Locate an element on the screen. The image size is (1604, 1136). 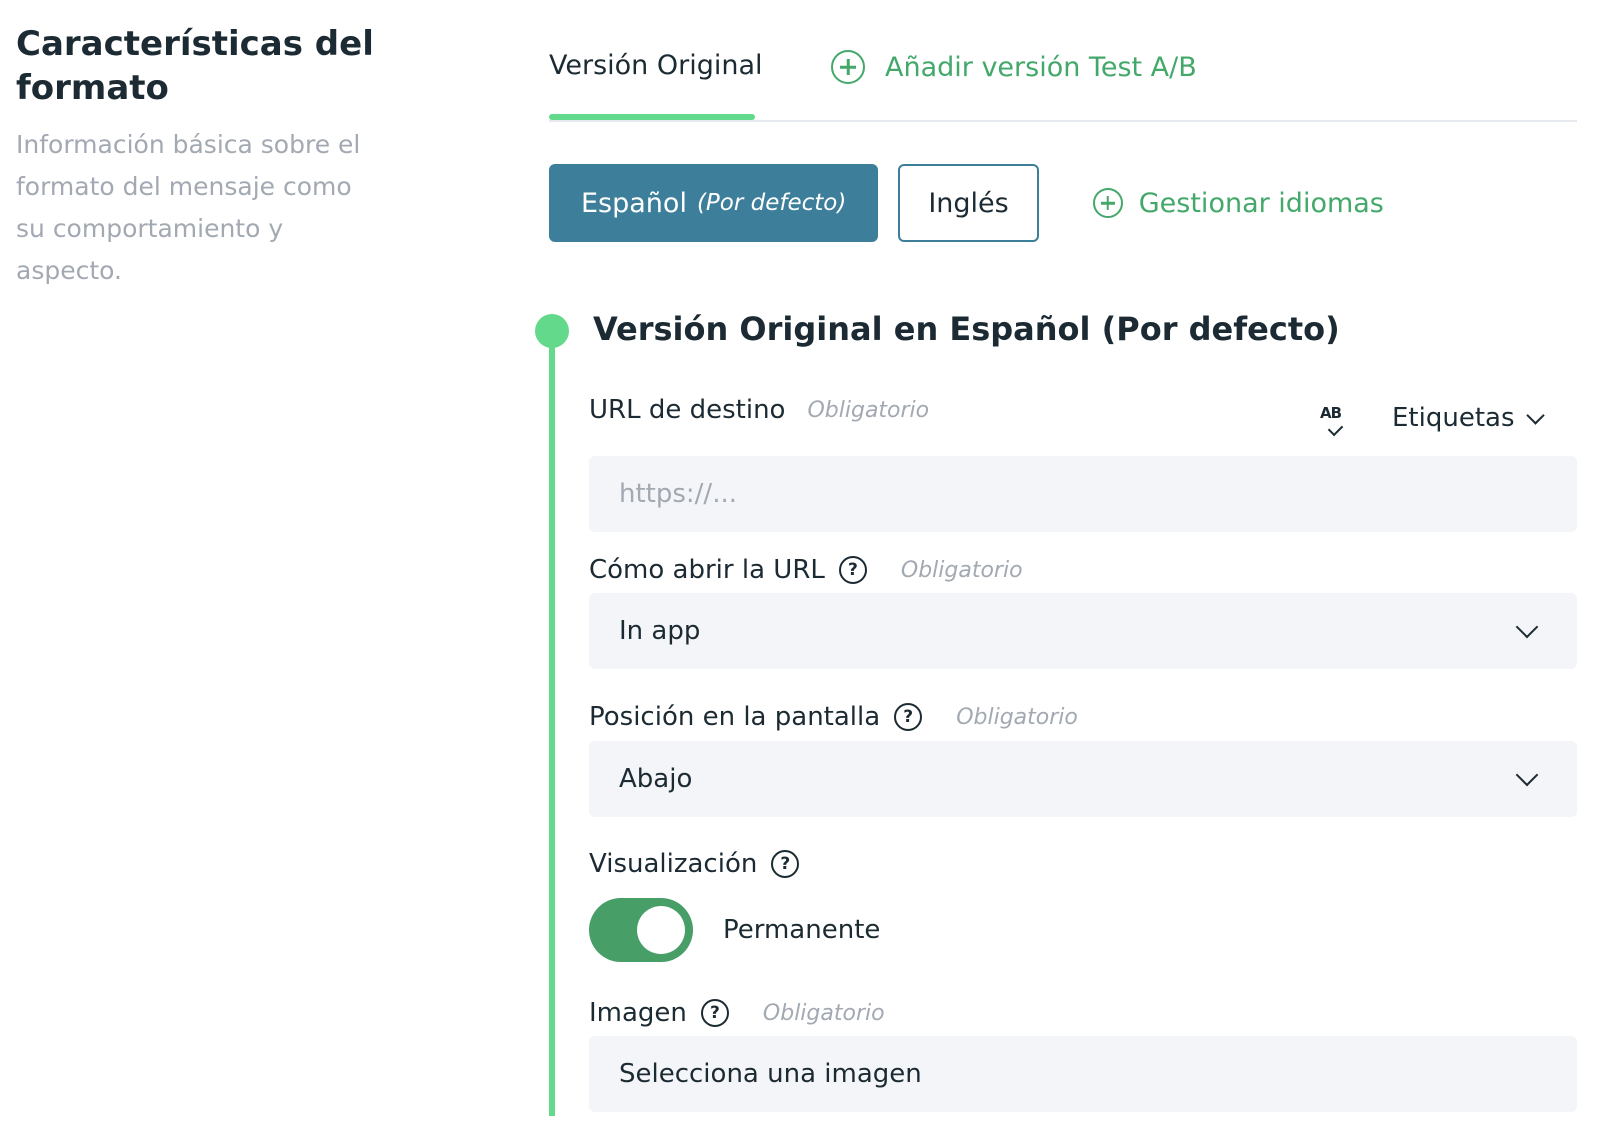
language-button-spanish: Español (Por defecto) is located at coordinates (714, 203).